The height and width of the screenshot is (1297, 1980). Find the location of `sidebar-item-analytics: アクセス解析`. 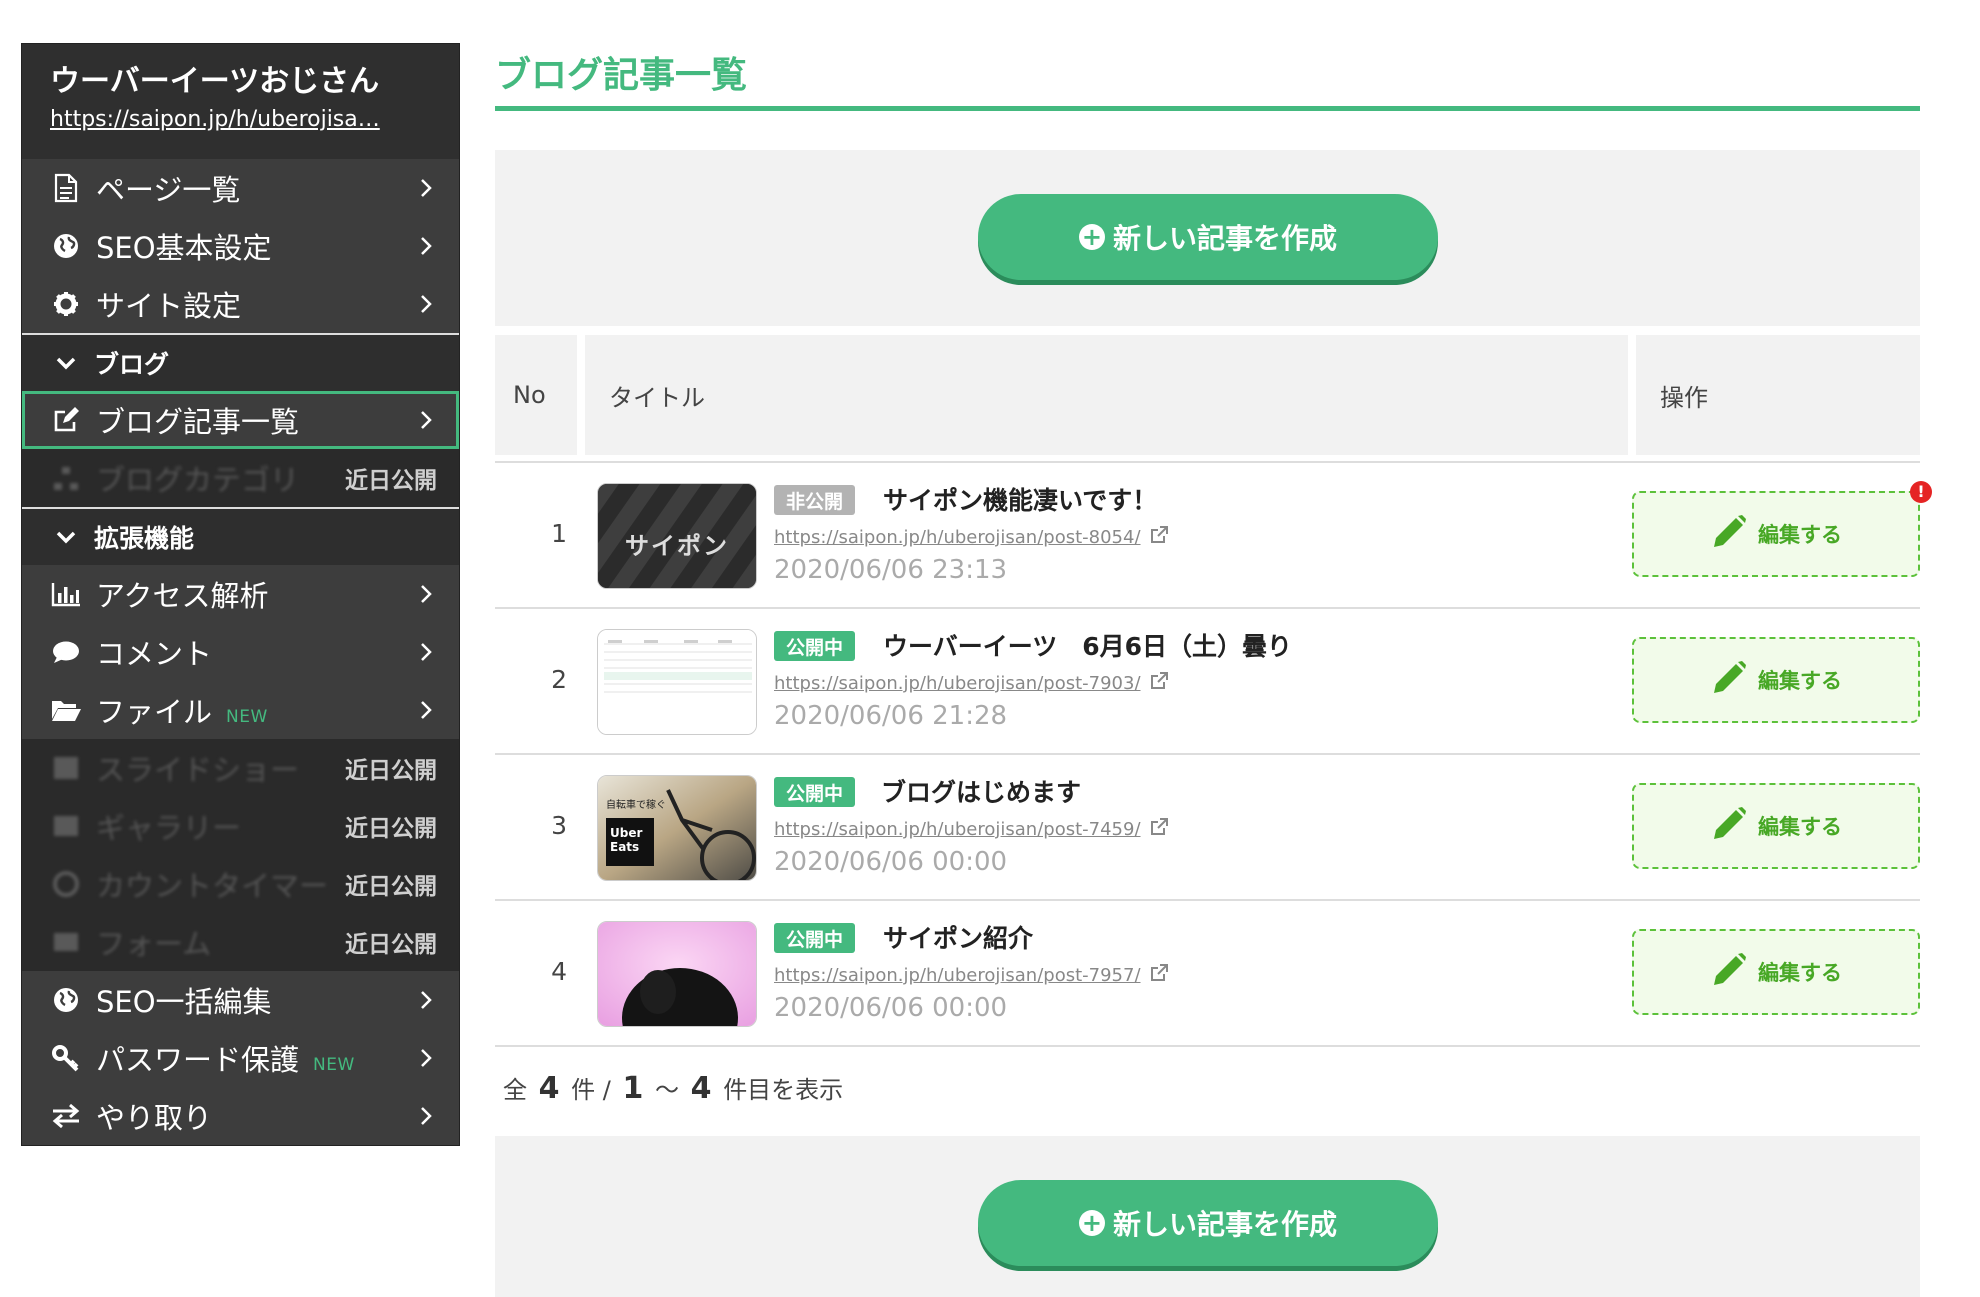

sidebar-item-analytics: アクセス解析 is located at coordinates (240, 594).